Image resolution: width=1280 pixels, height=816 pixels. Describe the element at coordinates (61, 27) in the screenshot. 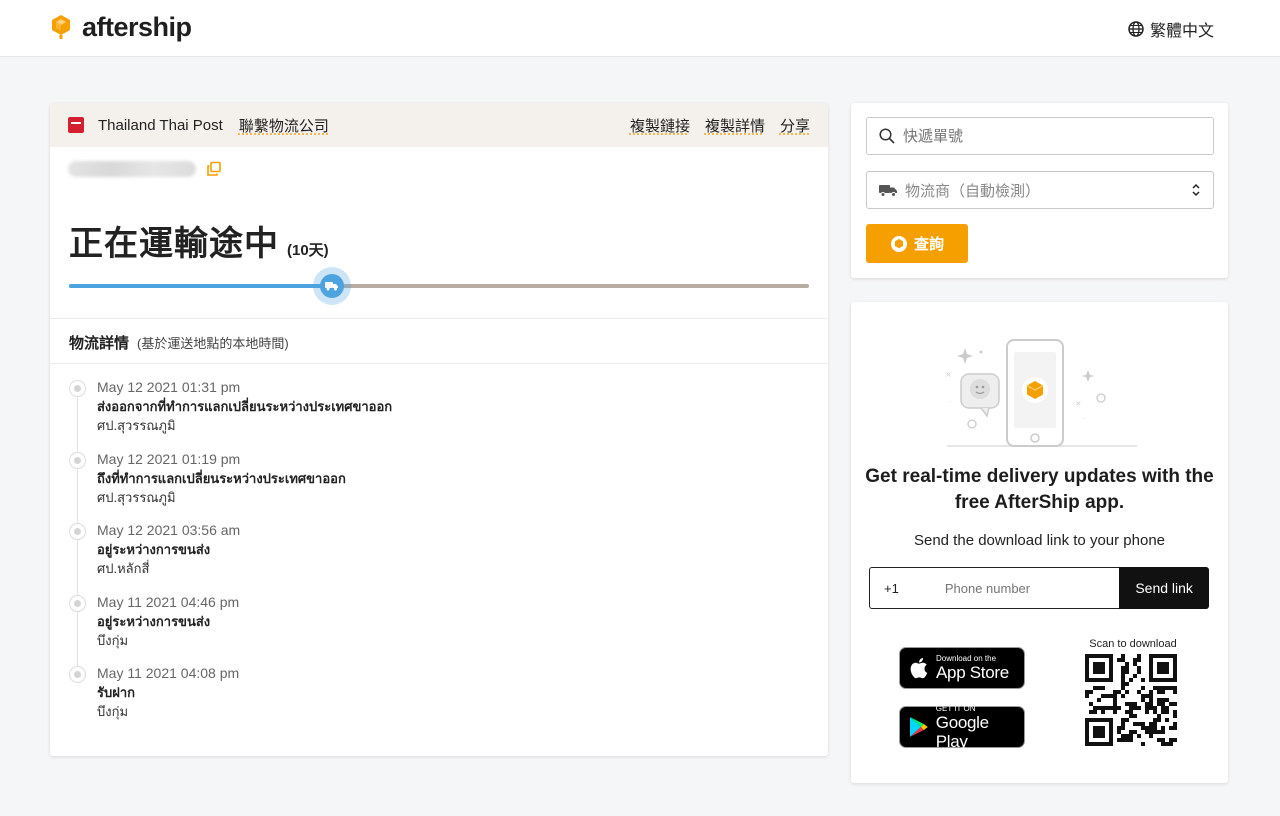

I see `aftership-logo-icon` at that location.